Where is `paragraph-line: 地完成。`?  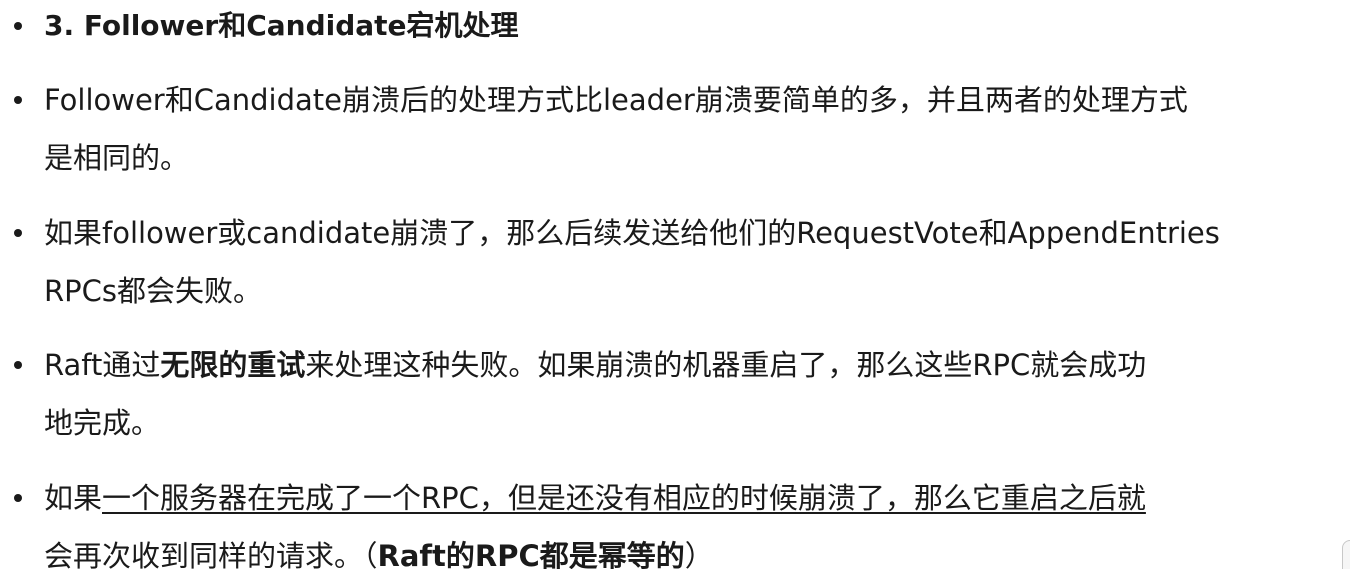
paragraph-line: 地完成。 is located at coordinates (102, 423).